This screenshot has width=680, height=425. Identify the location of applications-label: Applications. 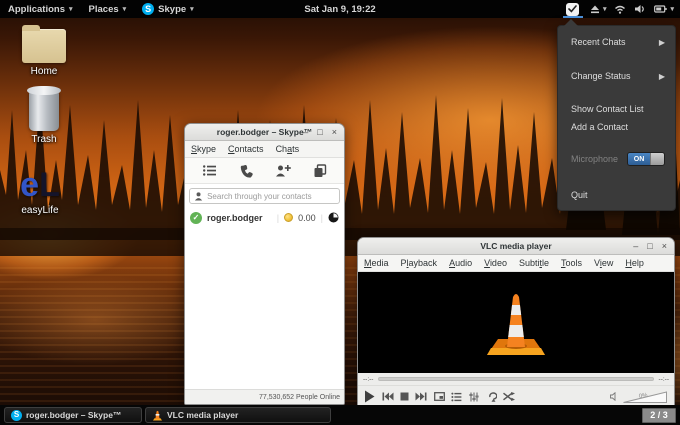
(37, 9).